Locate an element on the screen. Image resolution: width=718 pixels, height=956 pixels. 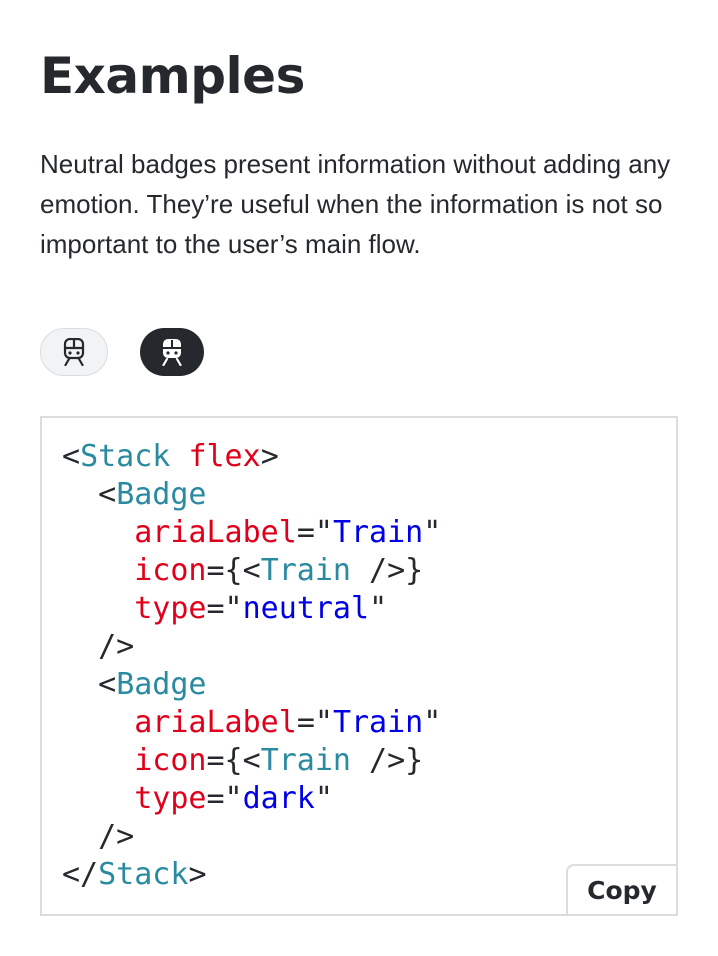
code-line: </Stack> is located at coordinates (134, 874).